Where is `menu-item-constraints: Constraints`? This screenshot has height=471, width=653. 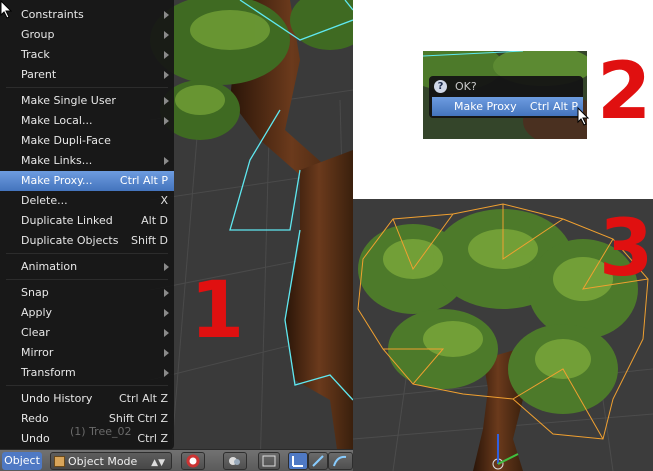 menu-item-constraints: Constraints is located at coordinates (87, 15).